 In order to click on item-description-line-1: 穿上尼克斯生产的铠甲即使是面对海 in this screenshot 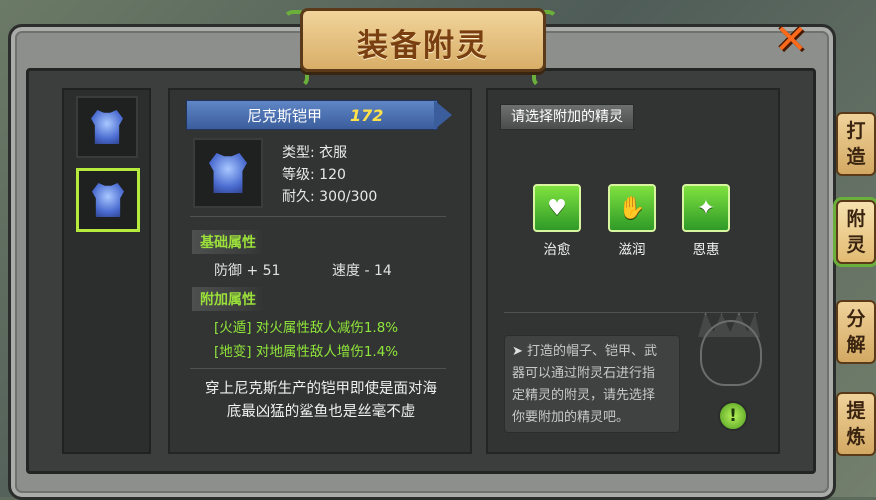, I will do `click(321, 389)`.